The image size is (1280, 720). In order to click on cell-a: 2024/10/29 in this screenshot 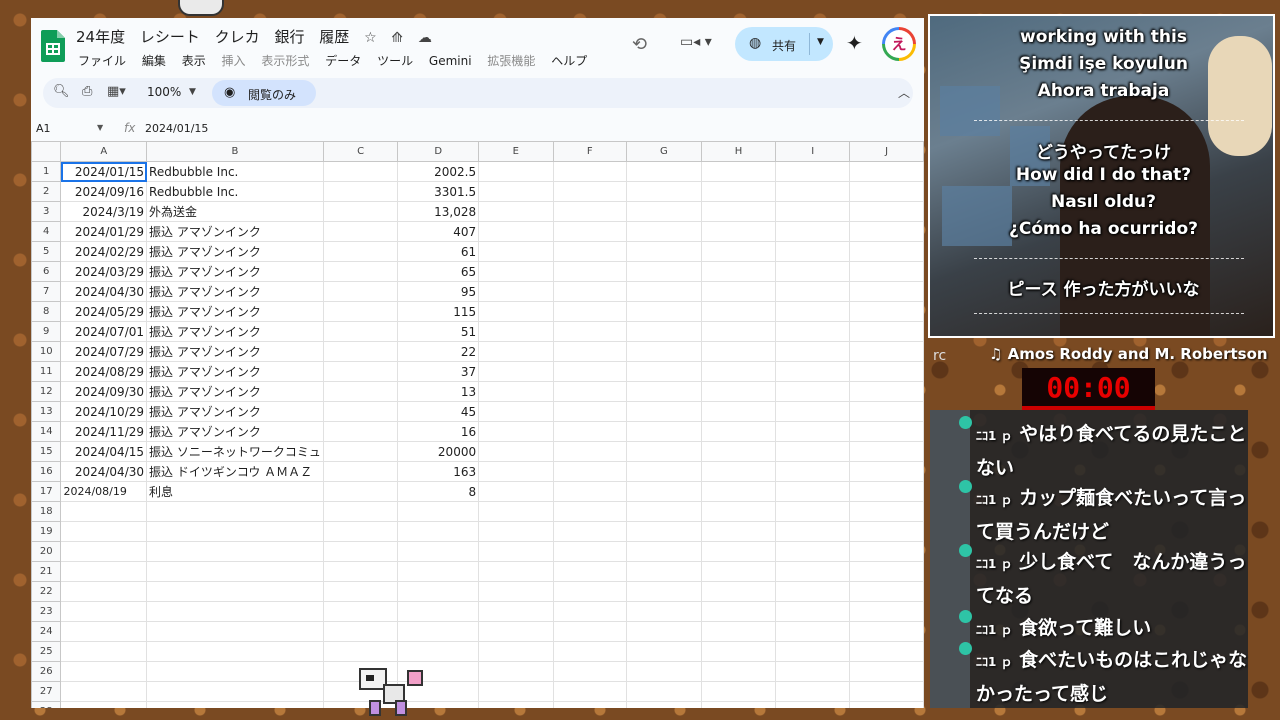, I will do `click(104, 411)`.